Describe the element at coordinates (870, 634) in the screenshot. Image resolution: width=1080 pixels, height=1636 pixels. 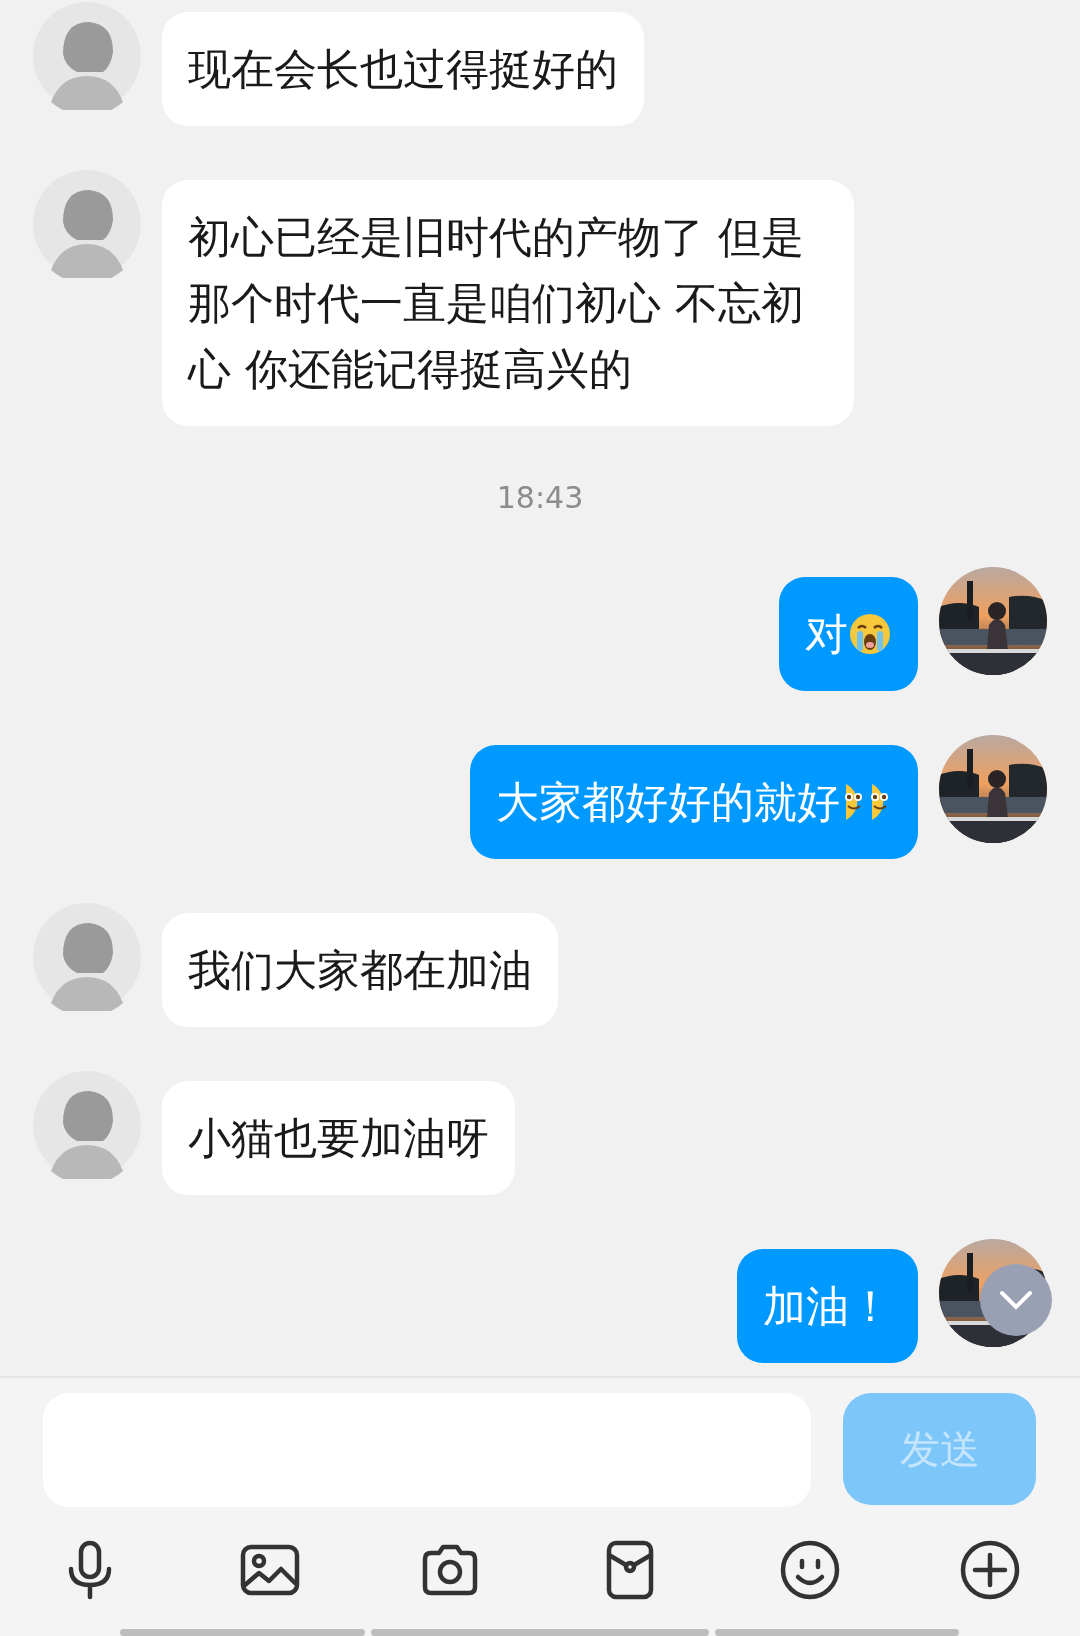
I see `crying-face-icon` at that location.